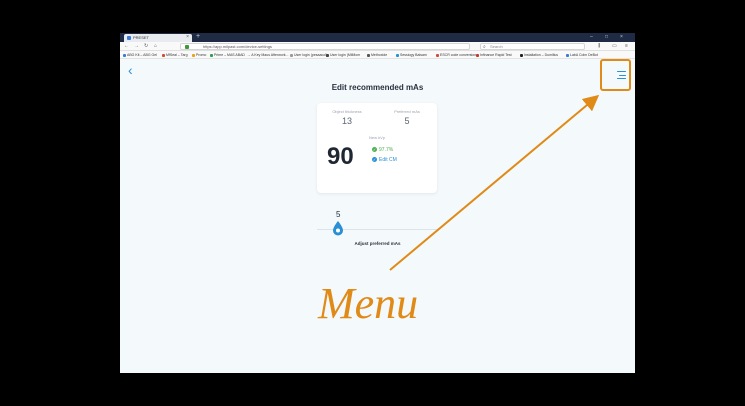 This screenshot has width=745, height=406. What do you see at coordinates (494, 182) in the screenshot?
I see `annotation-arrow` at bounding box center [494, 182].